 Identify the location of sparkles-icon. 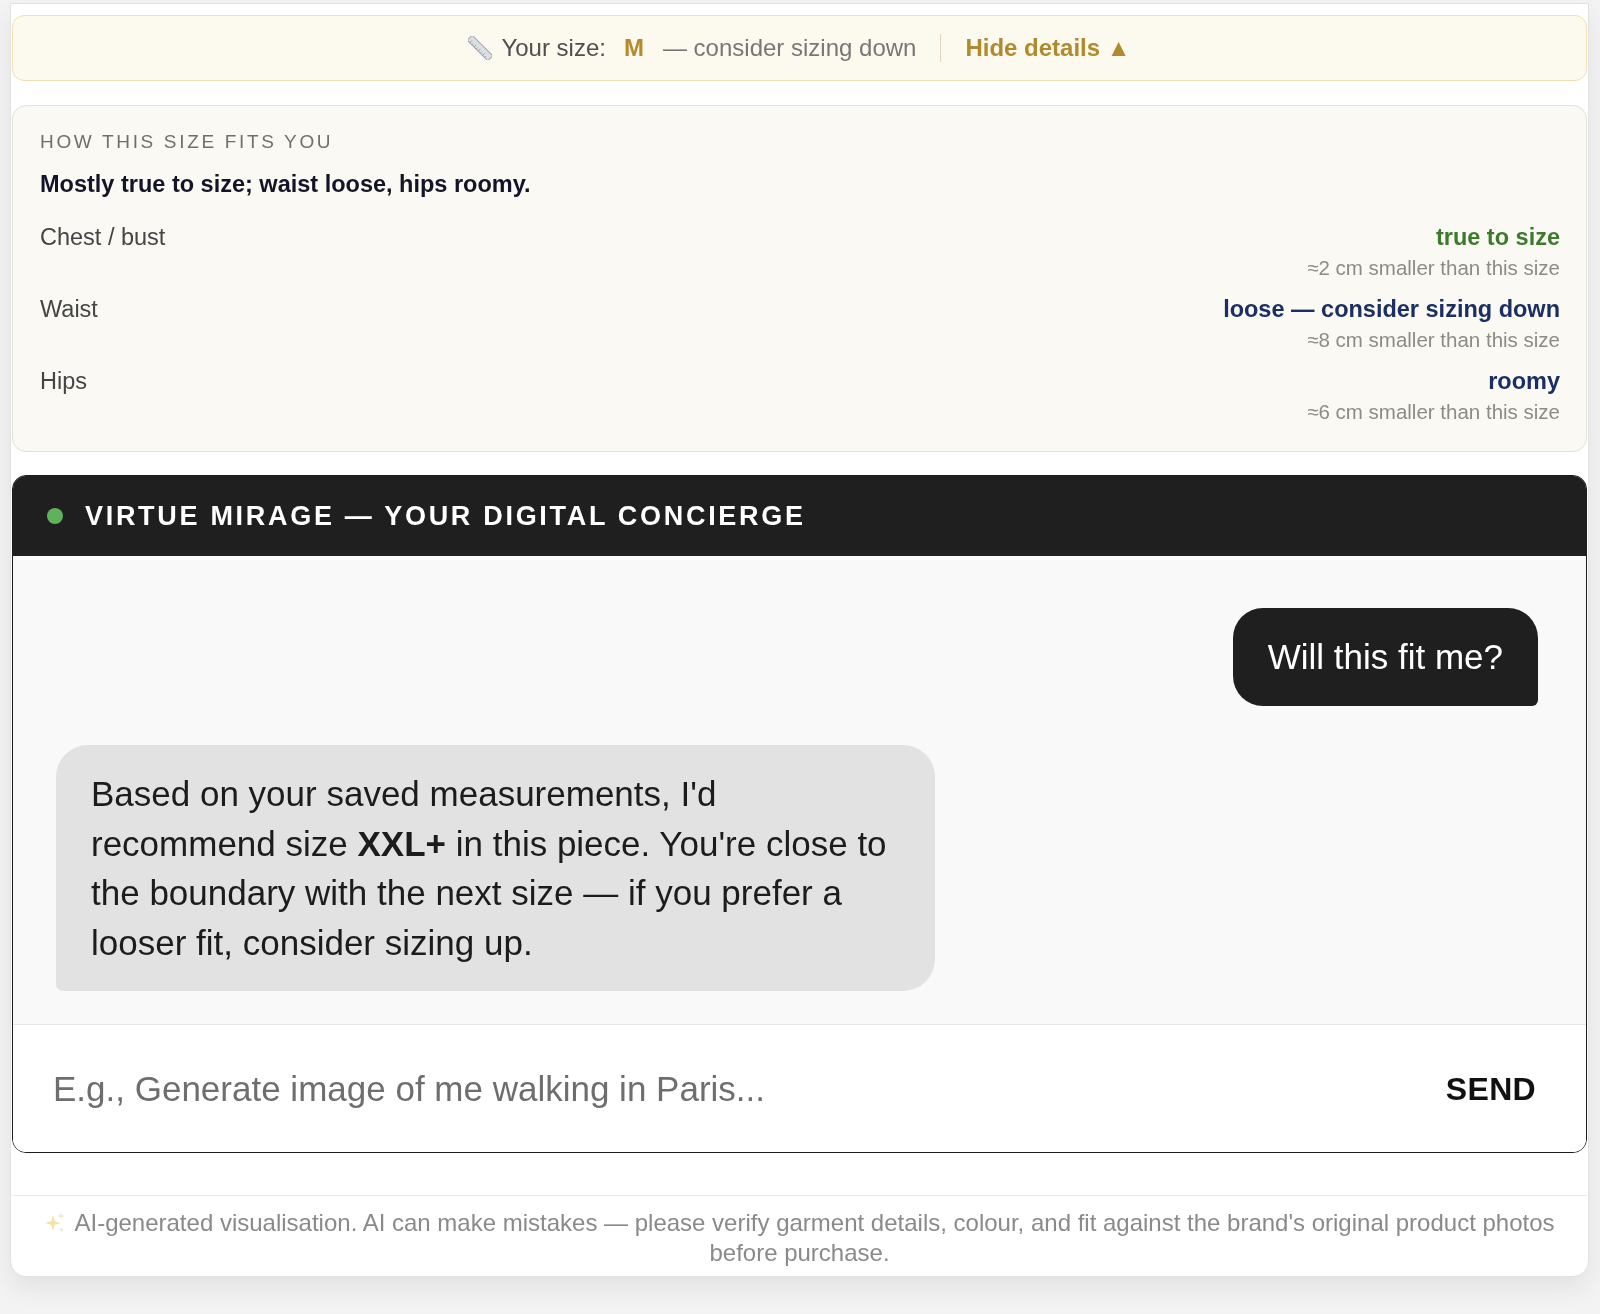
(55, 1223).